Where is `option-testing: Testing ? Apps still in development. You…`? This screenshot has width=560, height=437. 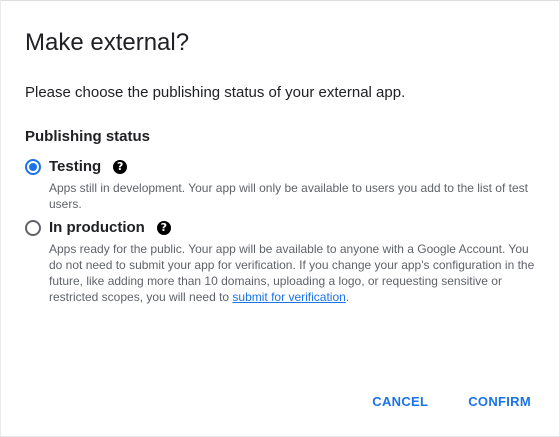 option-testing: Testing ? Apps still in development. You… is located at coordinates (285, 184).